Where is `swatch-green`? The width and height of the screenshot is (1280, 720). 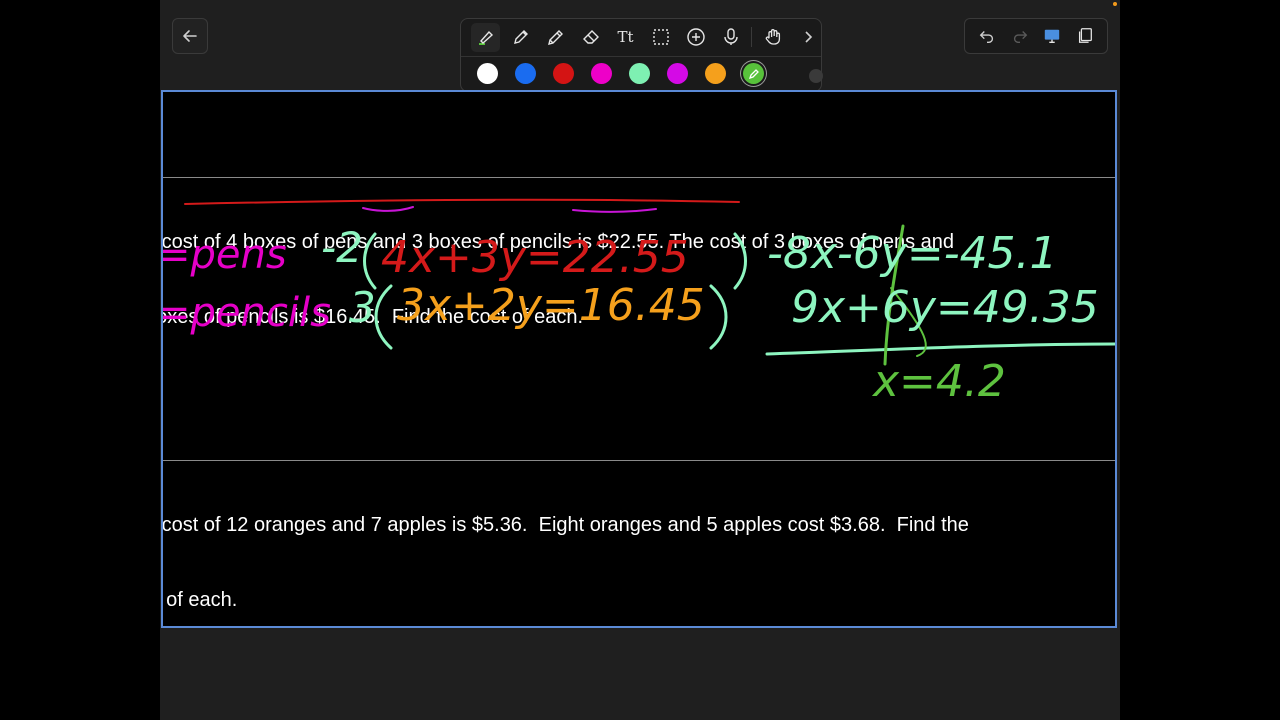 swatch-green is located at coordinates (753, 73).